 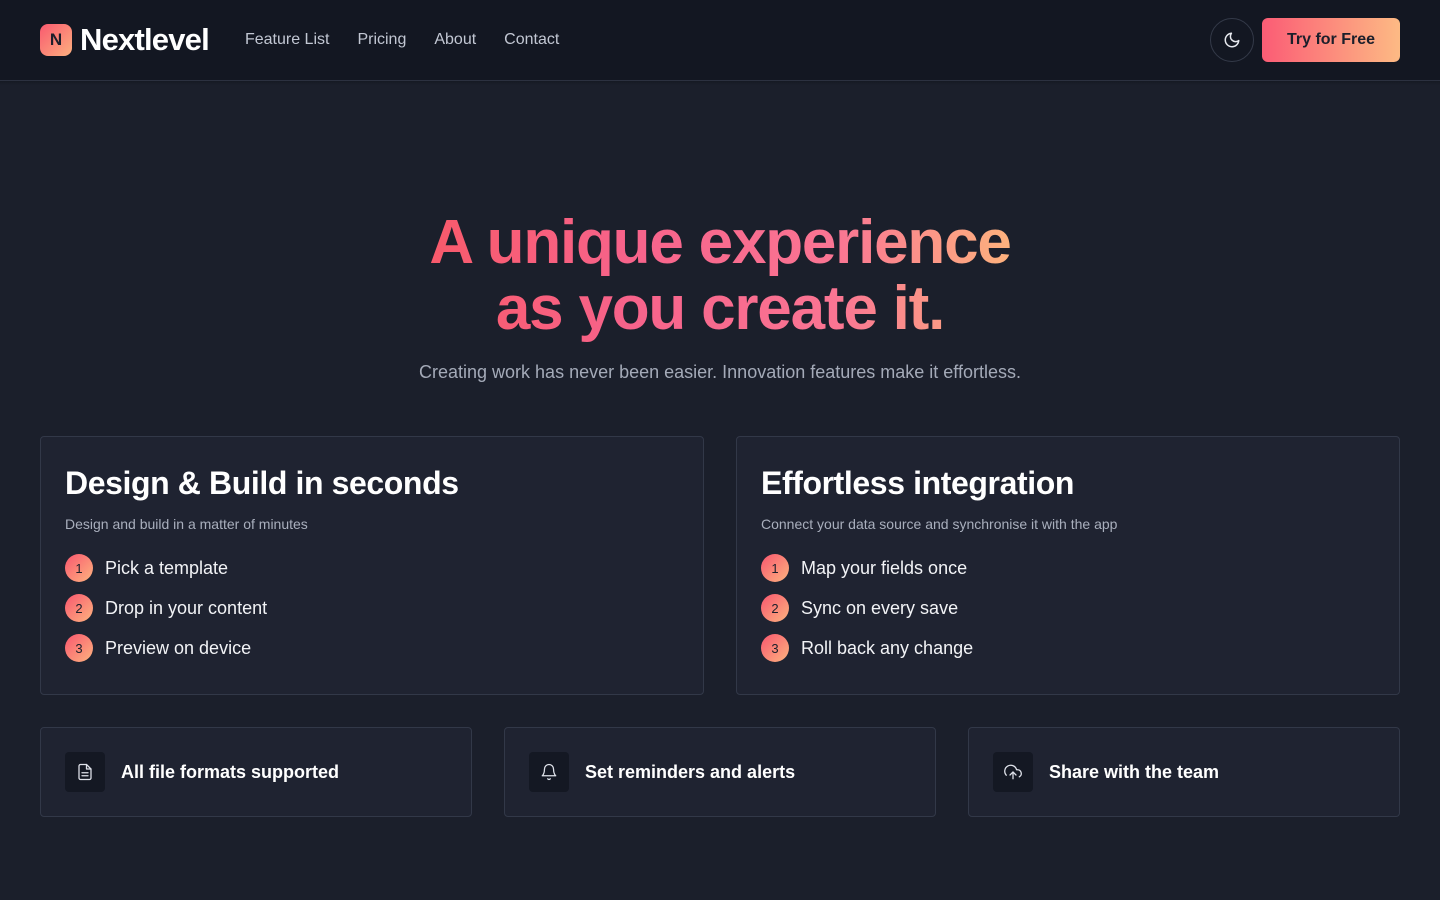 I want to click on feature-tile-share: Share with the team, so click(x=1184, y=772).